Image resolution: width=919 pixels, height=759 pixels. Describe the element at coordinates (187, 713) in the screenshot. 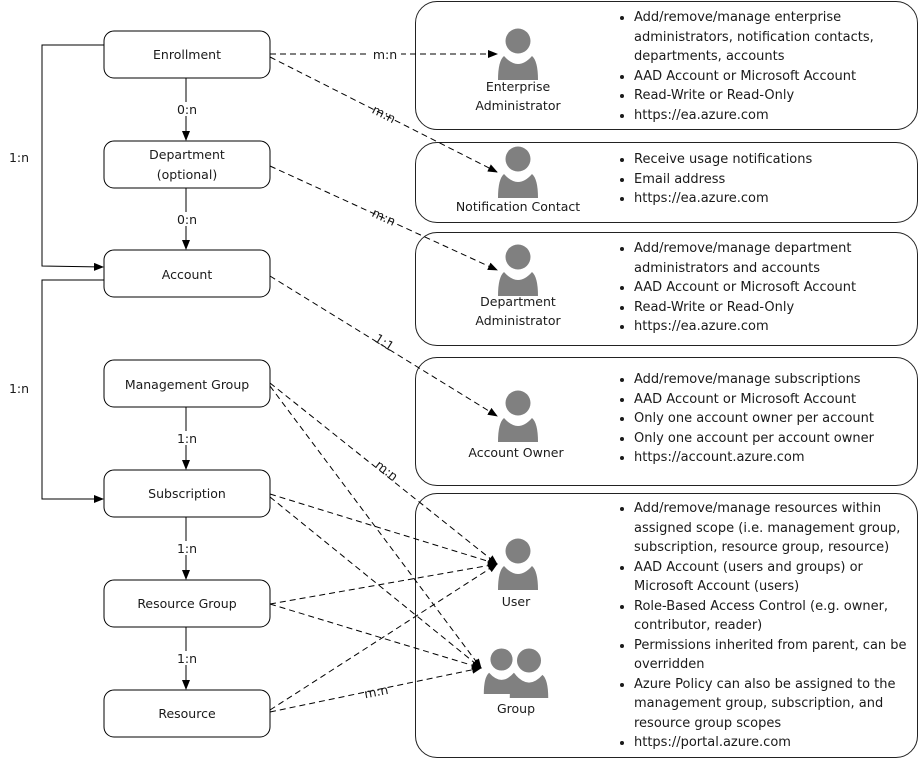

I see `label-resource: Resource` at that location.